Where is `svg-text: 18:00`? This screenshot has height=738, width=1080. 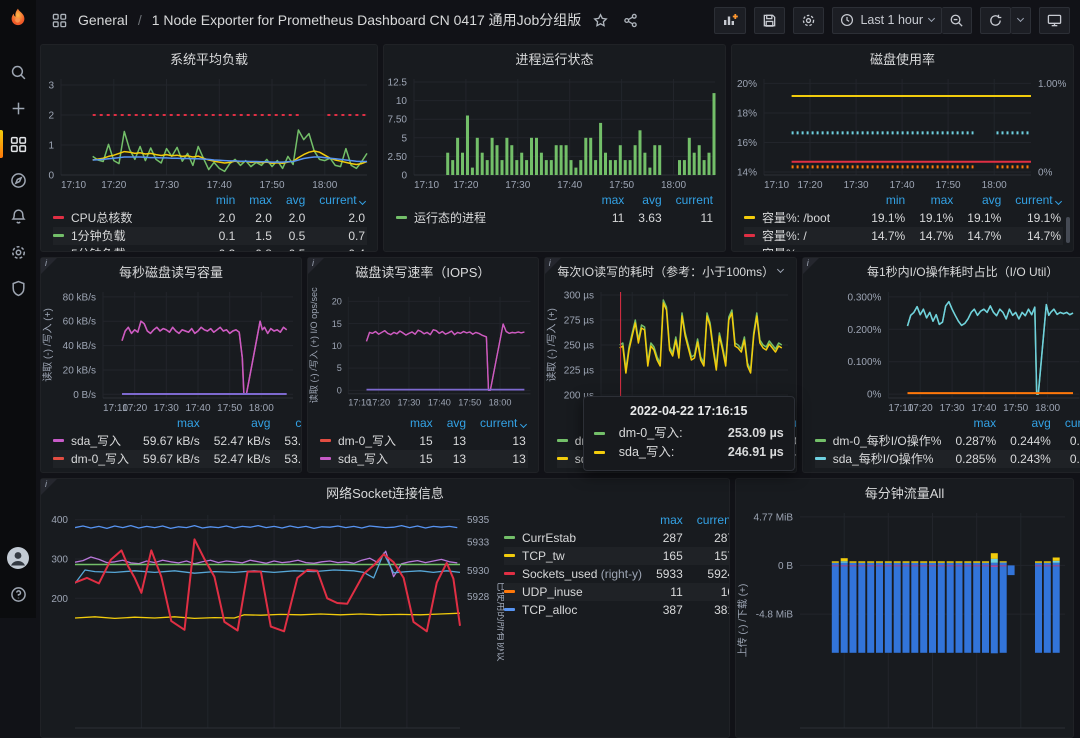 svg-text: 18:00 is located at coordinates (994, 185).